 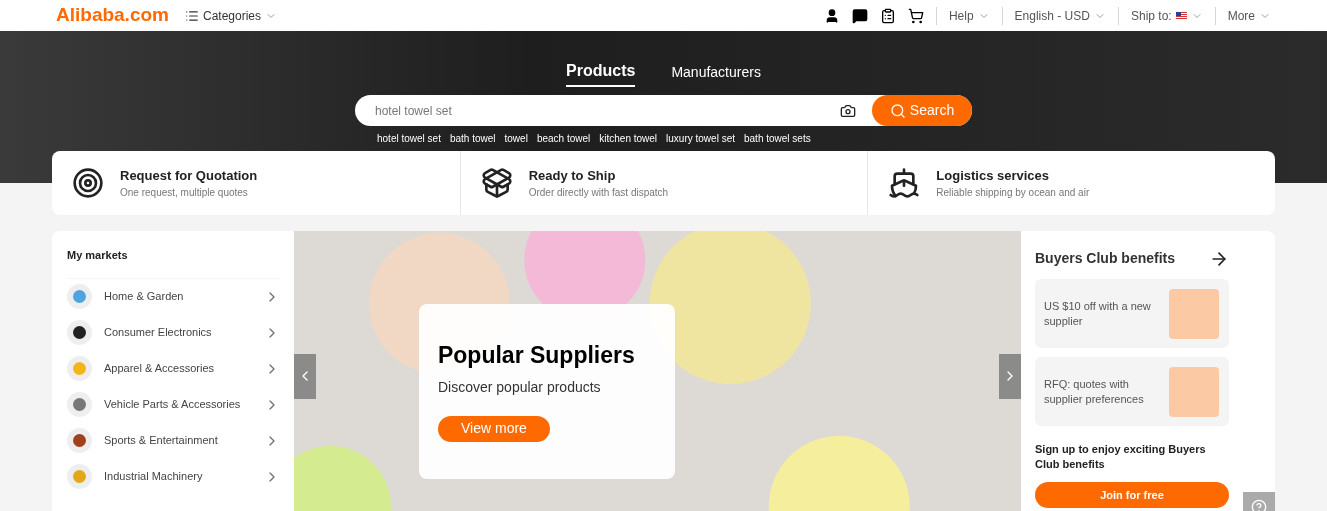 What do you see at coordinates (173, 296) in the screenshot?
I see `market-item: Home & Garden` at bounding box center [173, 296].